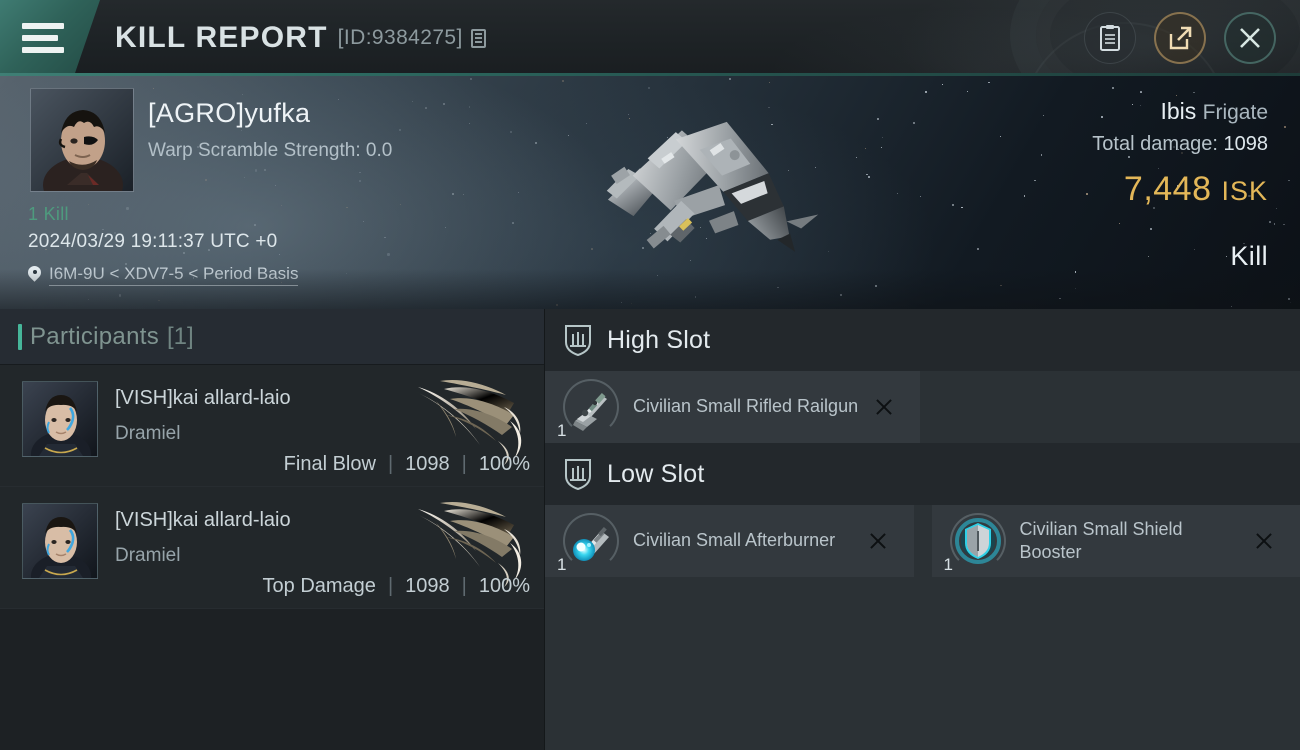  What do you see at coordinates (1235, 112) in the screenshot?
I see `victim-ship-class: Frigate` at bounding box center [1235, 112].